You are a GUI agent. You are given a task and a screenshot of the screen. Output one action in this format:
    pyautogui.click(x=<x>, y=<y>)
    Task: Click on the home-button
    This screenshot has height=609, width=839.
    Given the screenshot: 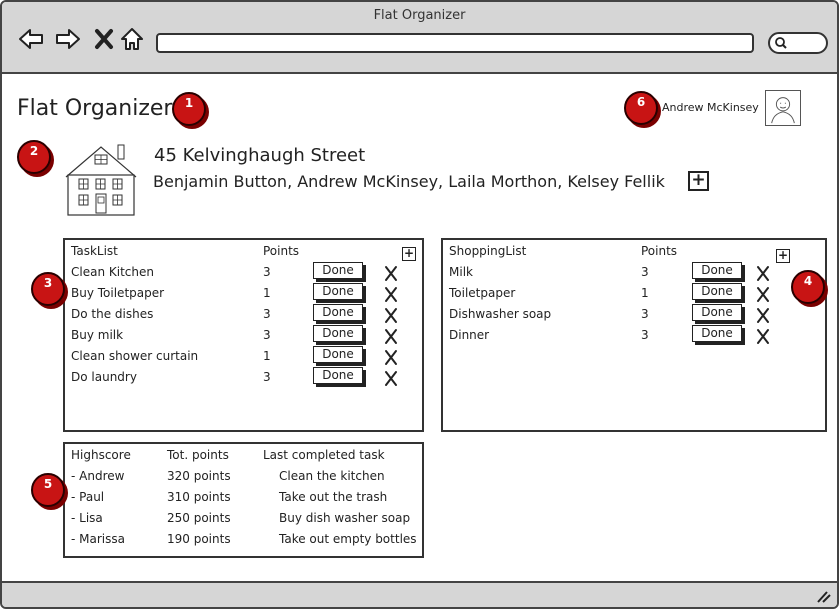 What is the action you would take?
    pyautogui.click(x=132, y=39)
    